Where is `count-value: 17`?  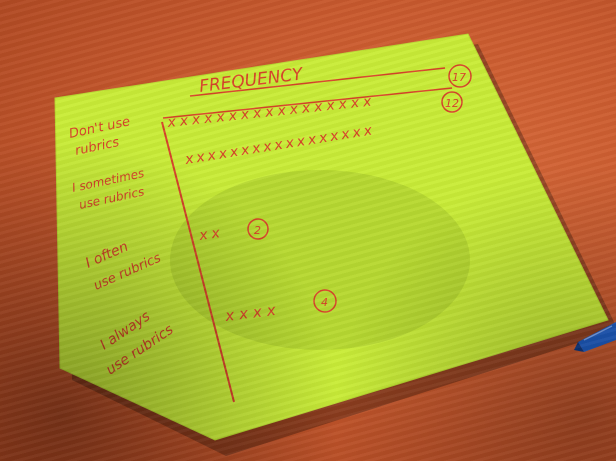
count-value: 17 is located at coordinates (459, 77).